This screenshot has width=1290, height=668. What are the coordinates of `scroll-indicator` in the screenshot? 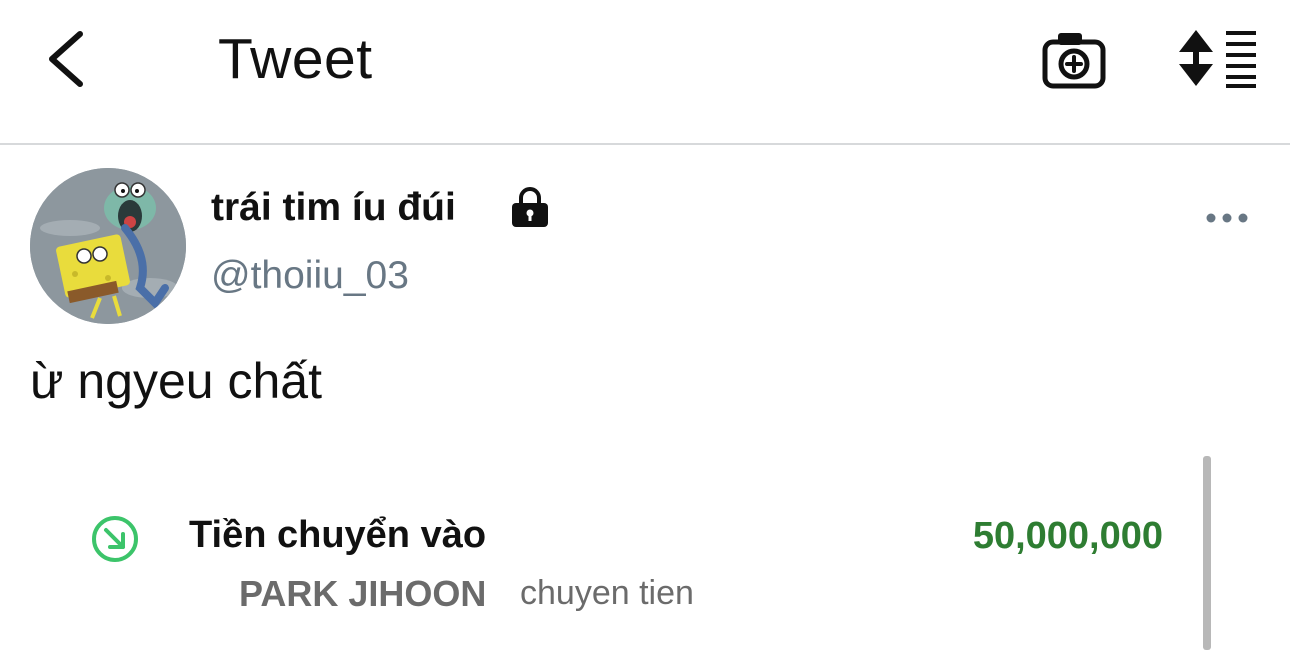 It's located at (1207, 553).